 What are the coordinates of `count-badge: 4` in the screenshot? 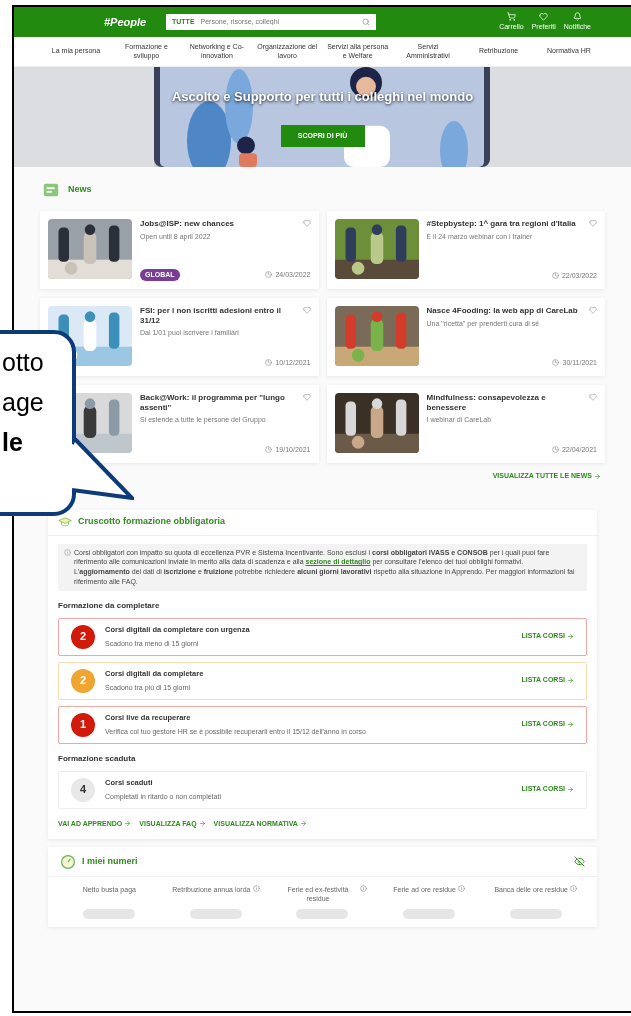 It's located at (83, 789).